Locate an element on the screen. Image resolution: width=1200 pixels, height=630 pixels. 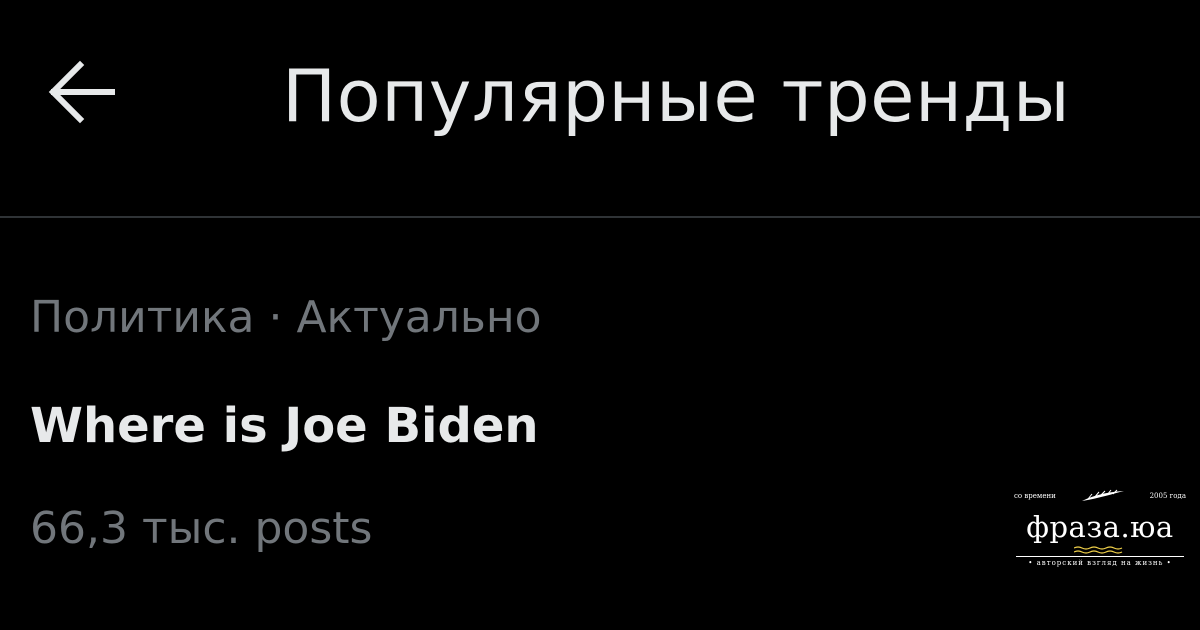
trend-post-count: 66,3 тыс. posts is located at coordinates (201, 528).